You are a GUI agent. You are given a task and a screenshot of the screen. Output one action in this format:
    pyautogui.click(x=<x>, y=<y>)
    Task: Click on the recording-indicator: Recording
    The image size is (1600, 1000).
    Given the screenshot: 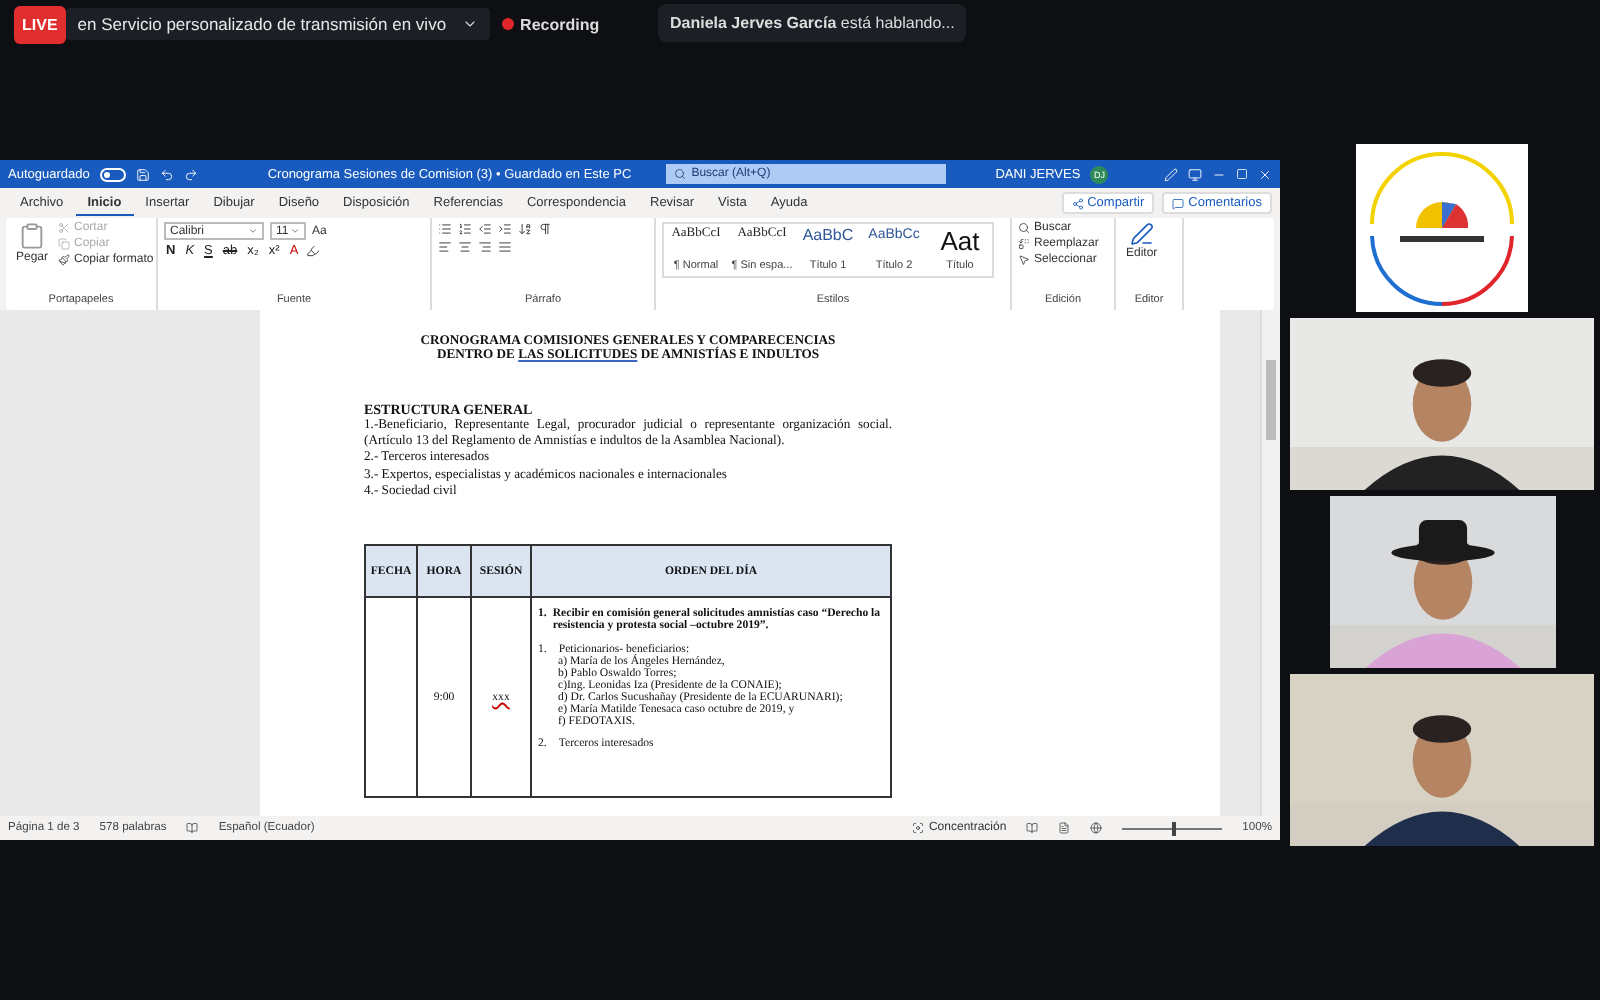 What is the action you would take?
    pyautogui.click(x=551, y=24)
    